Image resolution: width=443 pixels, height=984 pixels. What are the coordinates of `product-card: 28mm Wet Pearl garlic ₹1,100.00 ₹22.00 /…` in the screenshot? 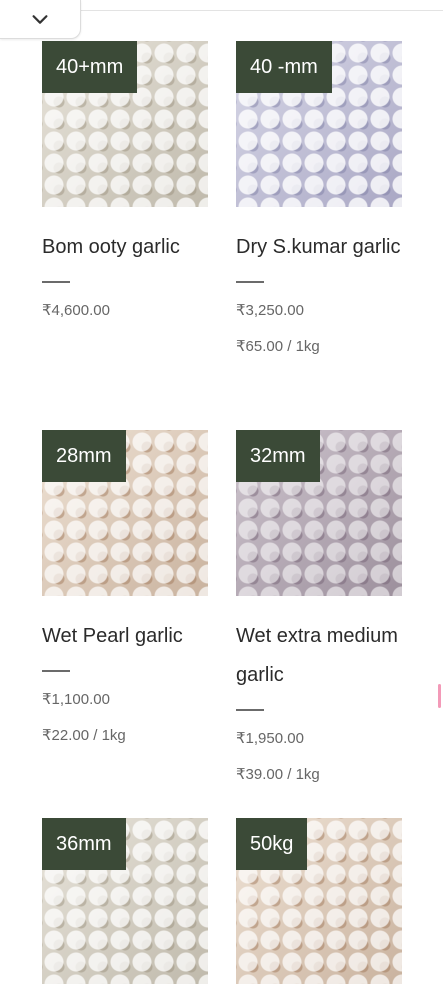 It's located at (125, 588).